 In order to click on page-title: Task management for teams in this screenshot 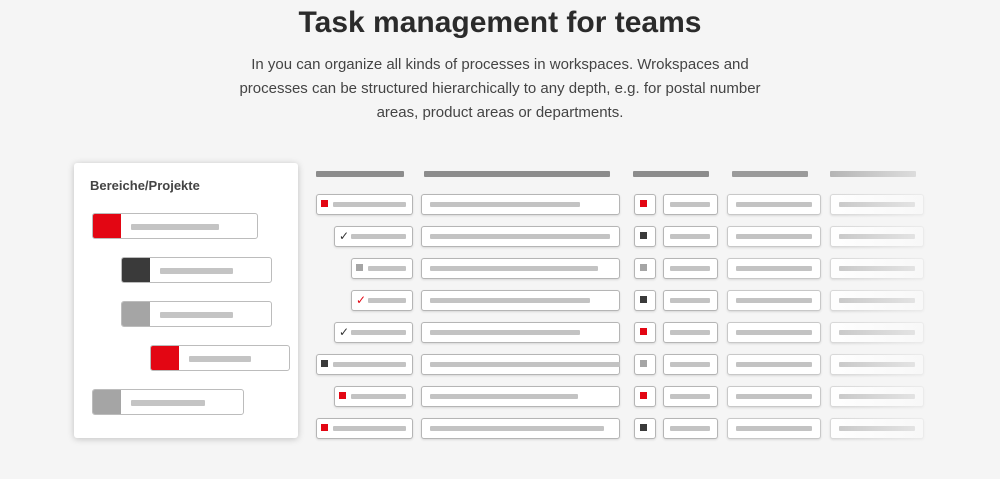, I will do `click(500, 22)`.